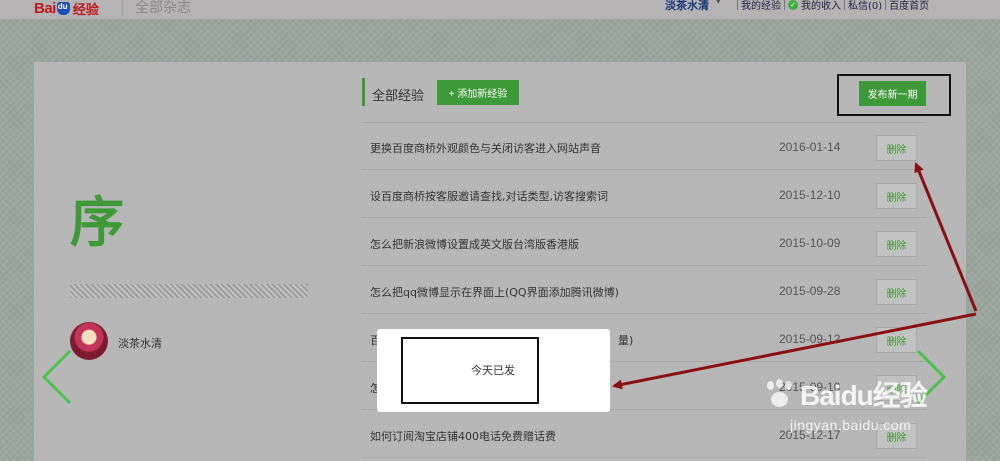 The width and height of the screenshot is (1000, 461). I want to click on section-accent-bar, so click(363, 92).